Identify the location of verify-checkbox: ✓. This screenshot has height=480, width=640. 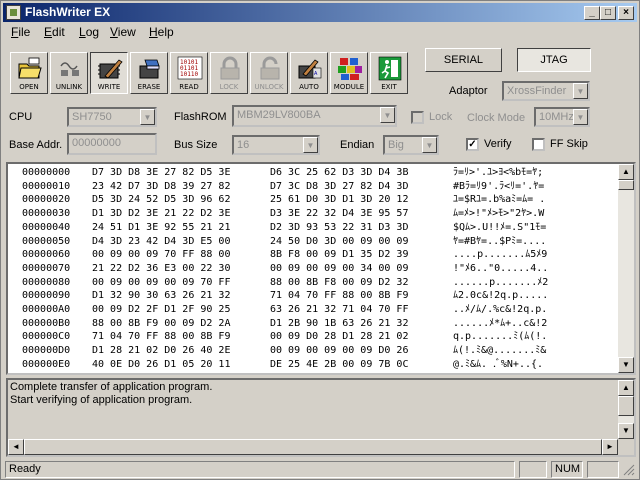
(472, 144).